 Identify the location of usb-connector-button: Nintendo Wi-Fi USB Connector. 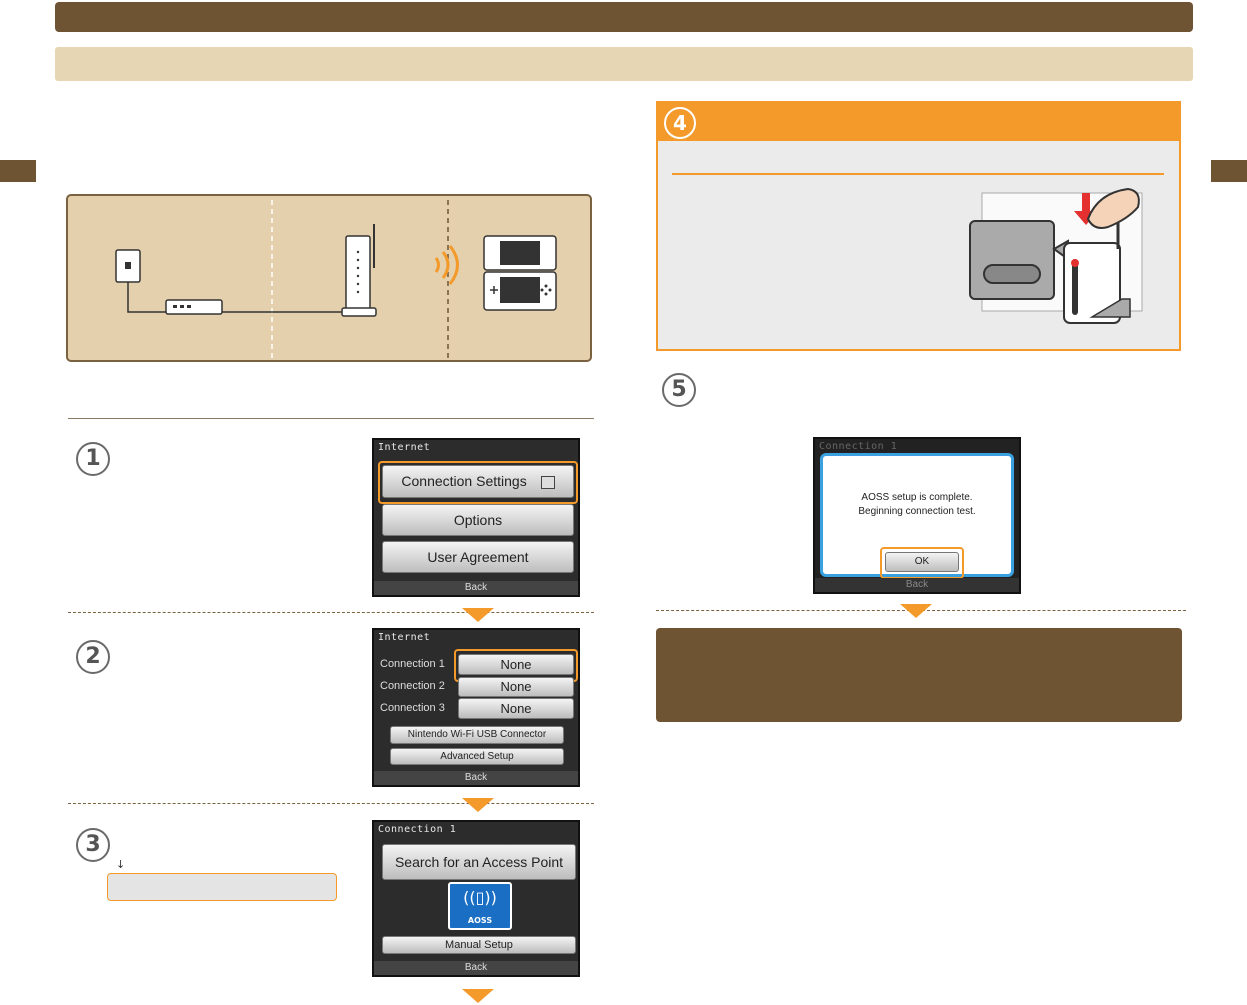
(477, 735).